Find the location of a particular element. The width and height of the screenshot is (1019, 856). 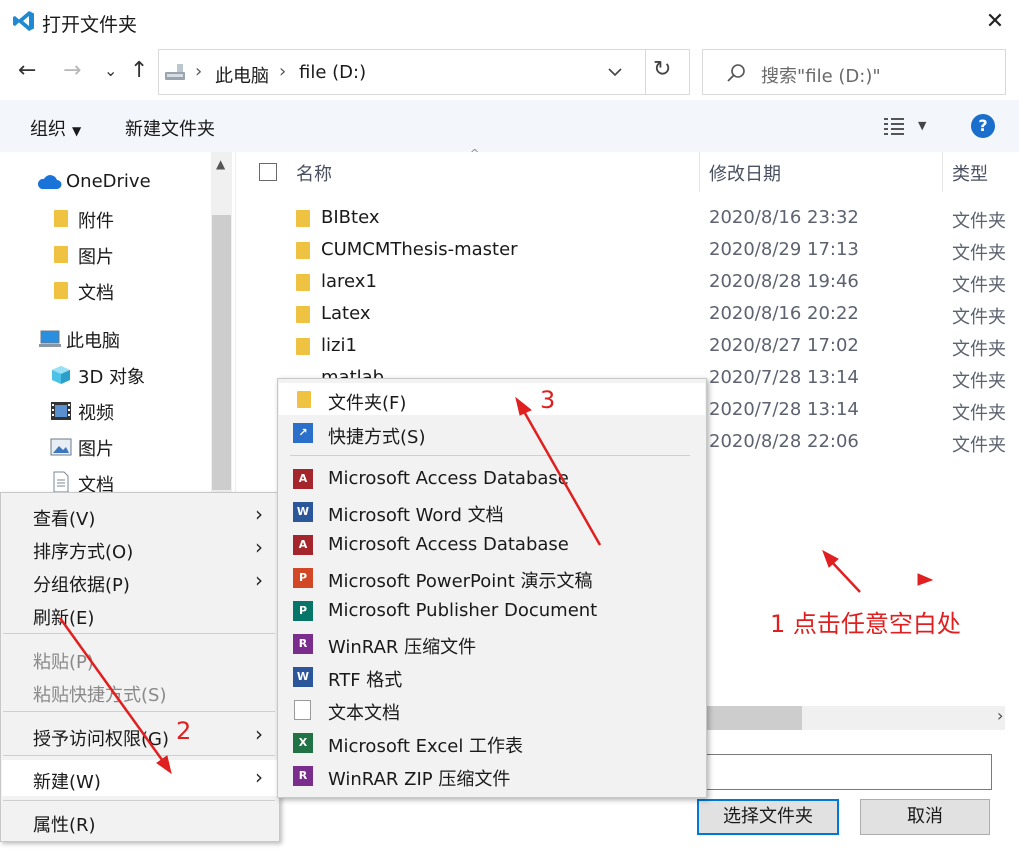

annotation-step-2: 2 is located at coordinates (184, 731).